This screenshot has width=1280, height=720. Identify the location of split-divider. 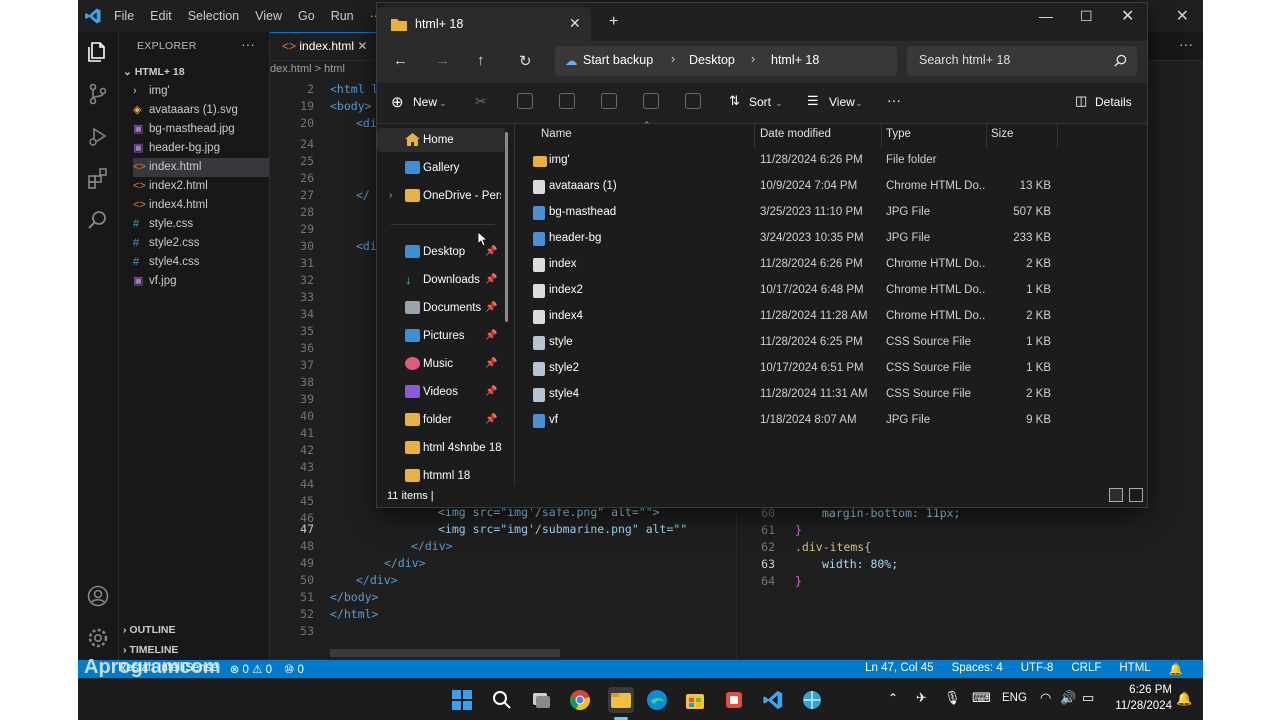
(736, 582).